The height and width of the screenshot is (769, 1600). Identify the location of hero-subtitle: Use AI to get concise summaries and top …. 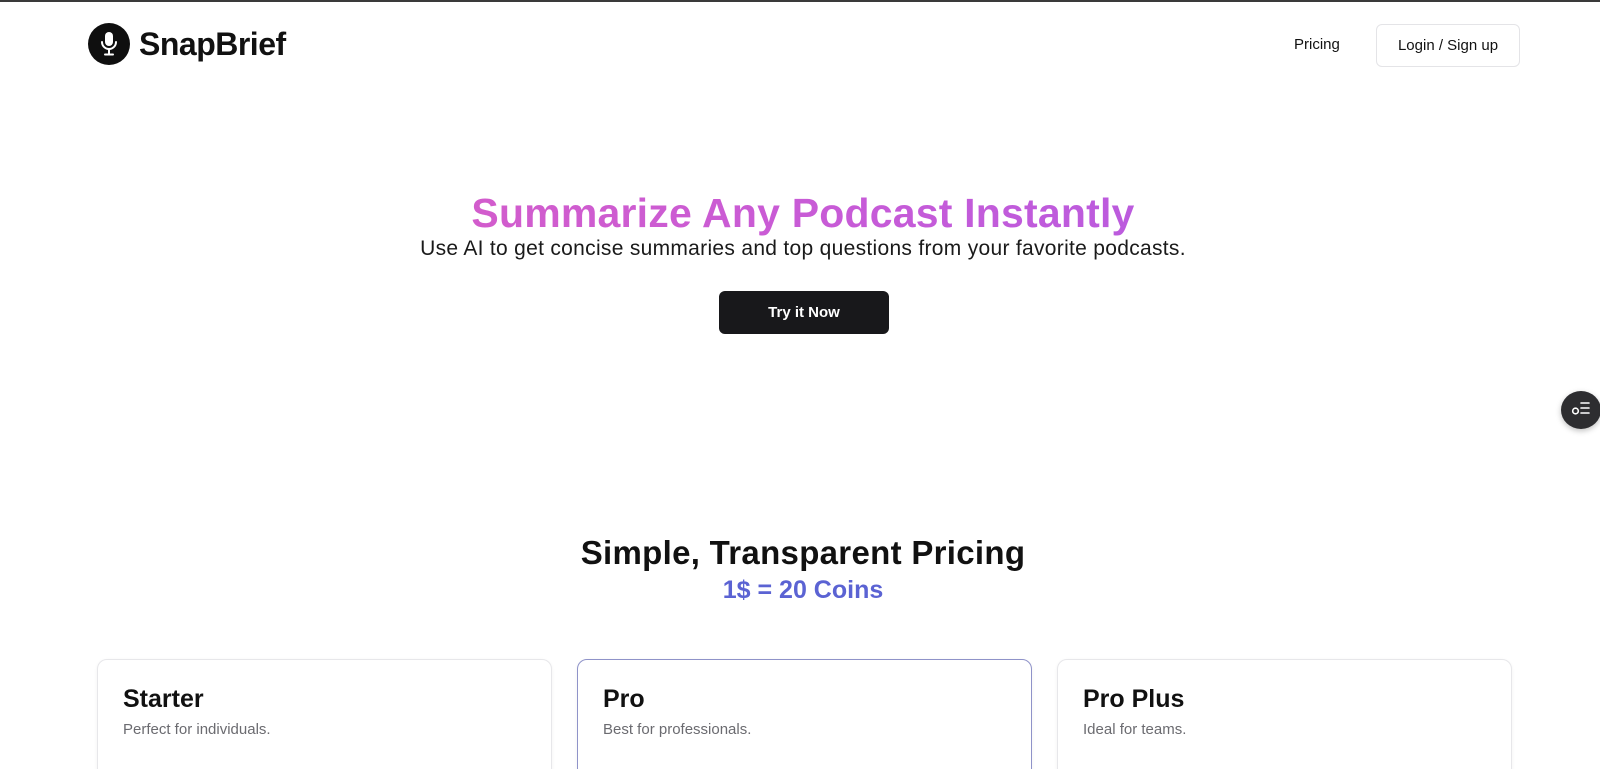
(803, 248).